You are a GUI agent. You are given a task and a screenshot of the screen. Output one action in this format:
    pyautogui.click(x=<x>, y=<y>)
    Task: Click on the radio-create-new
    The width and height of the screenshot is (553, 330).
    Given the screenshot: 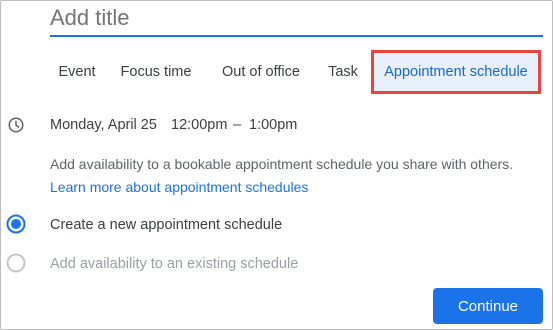 What is the action you would take?
    pyautogui.click(x=16, y=224)
    